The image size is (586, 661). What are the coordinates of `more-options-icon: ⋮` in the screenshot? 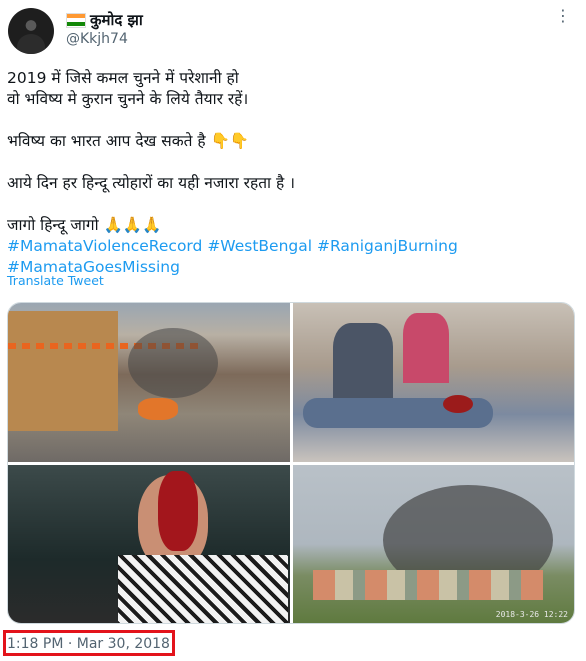 It's located at (563, 15).